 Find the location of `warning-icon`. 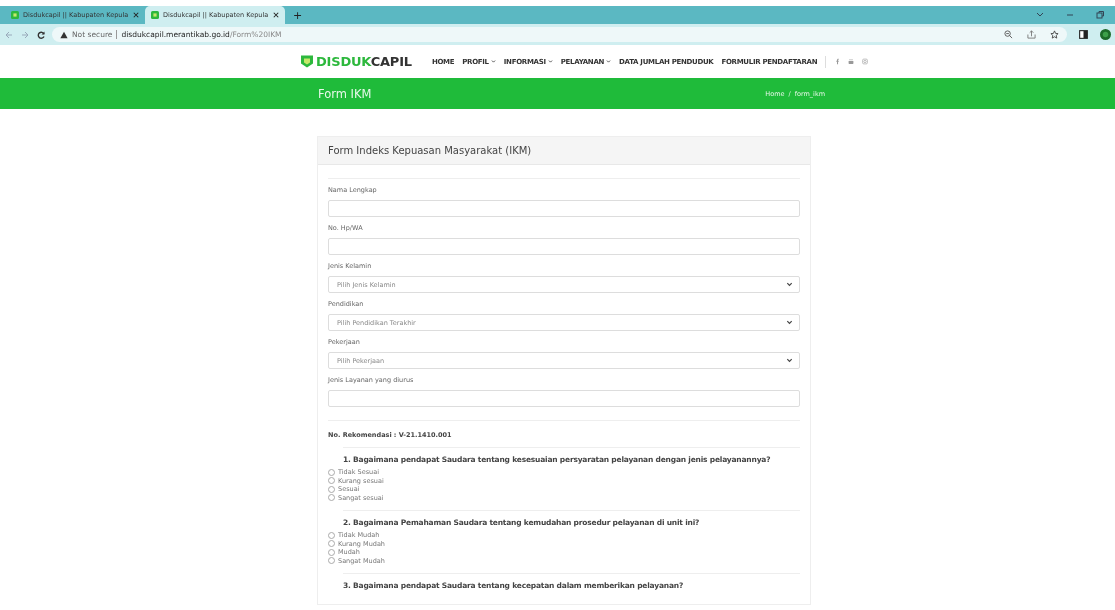

warning-icon is located at coordinates (64, 34).